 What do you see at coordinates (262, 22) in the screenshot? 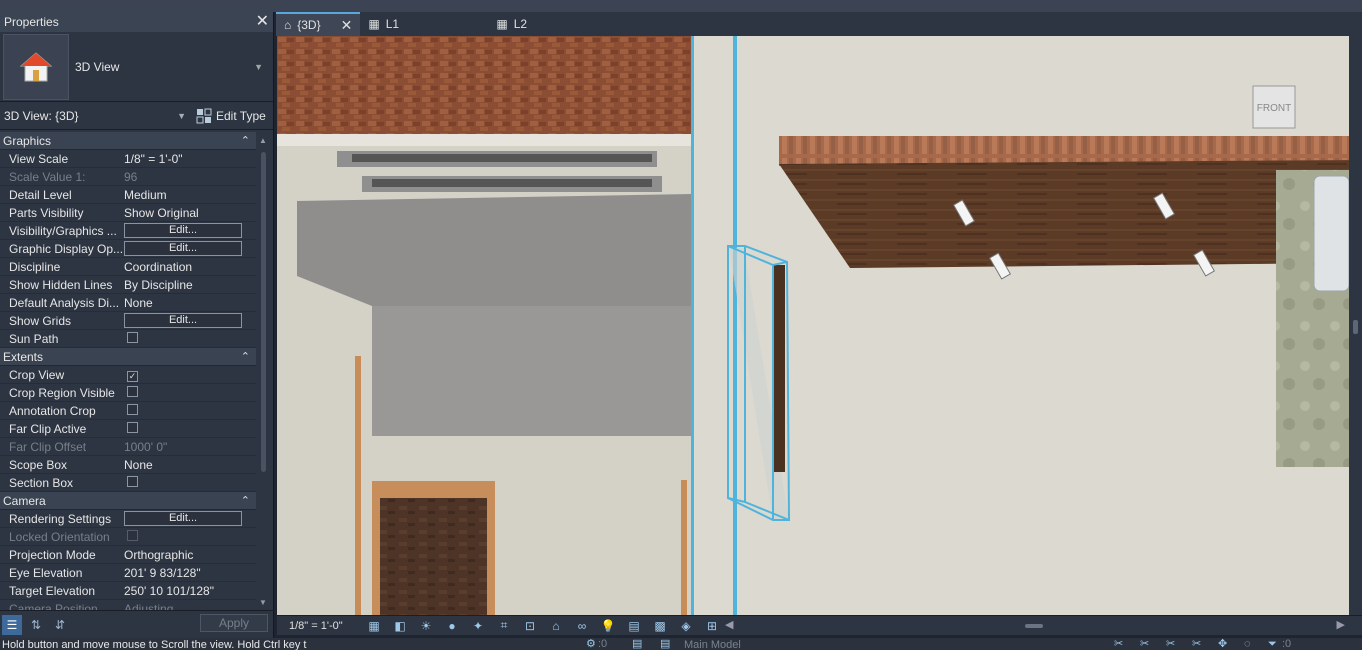
I see `close-icon: ✕` at bounding box center [262, 22].